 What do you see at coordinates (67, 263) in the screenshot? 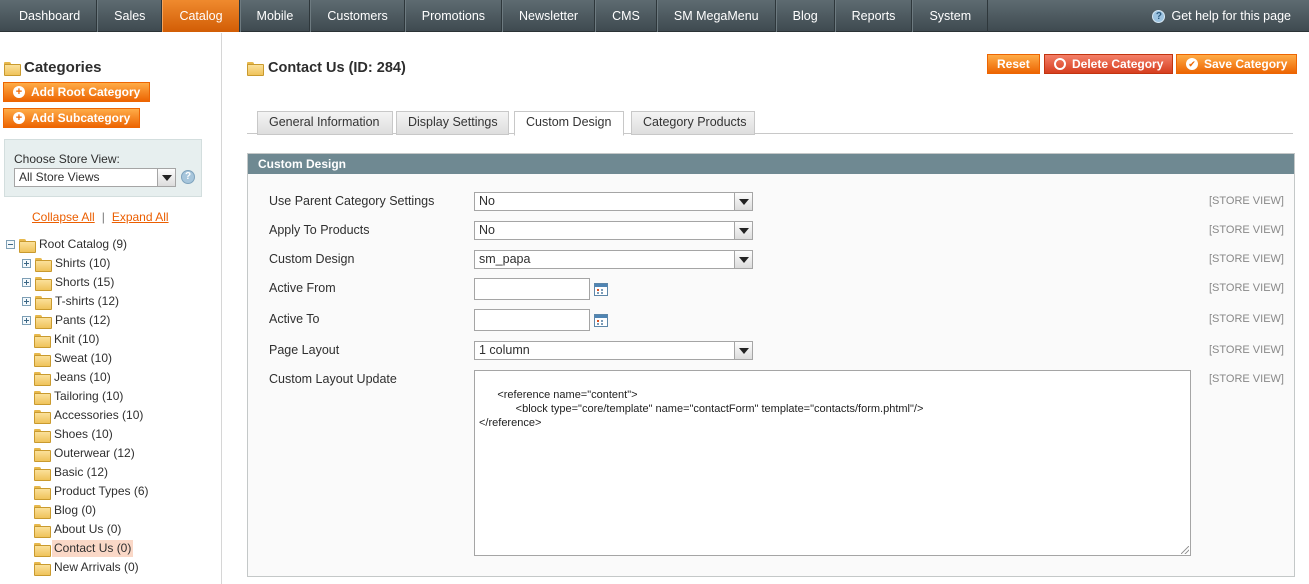
I see `tree-item: Shirts (10)` at bounding box center [67, 263].